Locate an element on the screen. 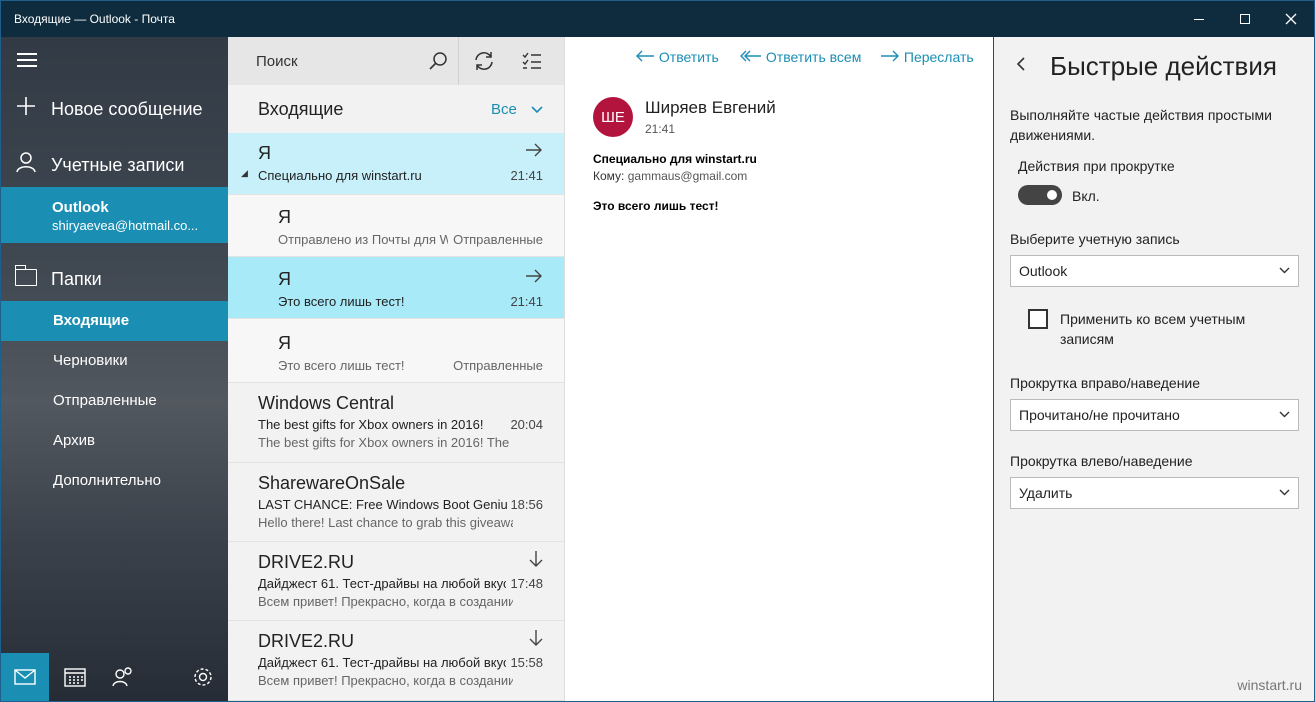 The height and width of the screenshot is (702, 1315). account-select-label: Выберите учетную запись is located at coordinates (1095, 239).